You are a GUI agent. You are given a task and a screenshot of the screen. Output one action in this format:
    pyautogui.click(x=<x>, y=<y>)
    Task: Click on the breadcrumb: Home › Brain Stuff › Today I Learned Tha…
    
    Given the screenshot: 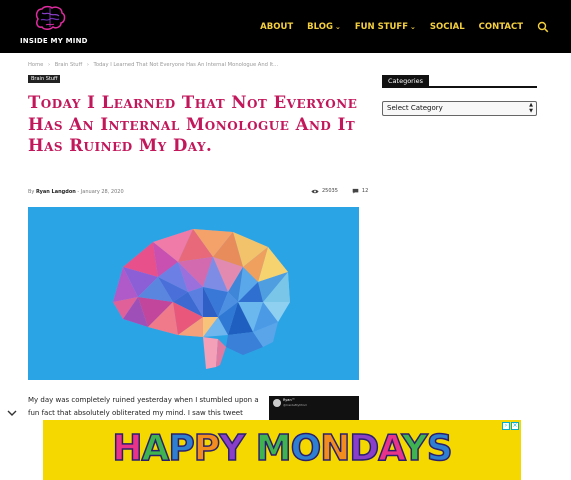 What is the action you would take?
    pyautogui.click(x=154, y=65)
    